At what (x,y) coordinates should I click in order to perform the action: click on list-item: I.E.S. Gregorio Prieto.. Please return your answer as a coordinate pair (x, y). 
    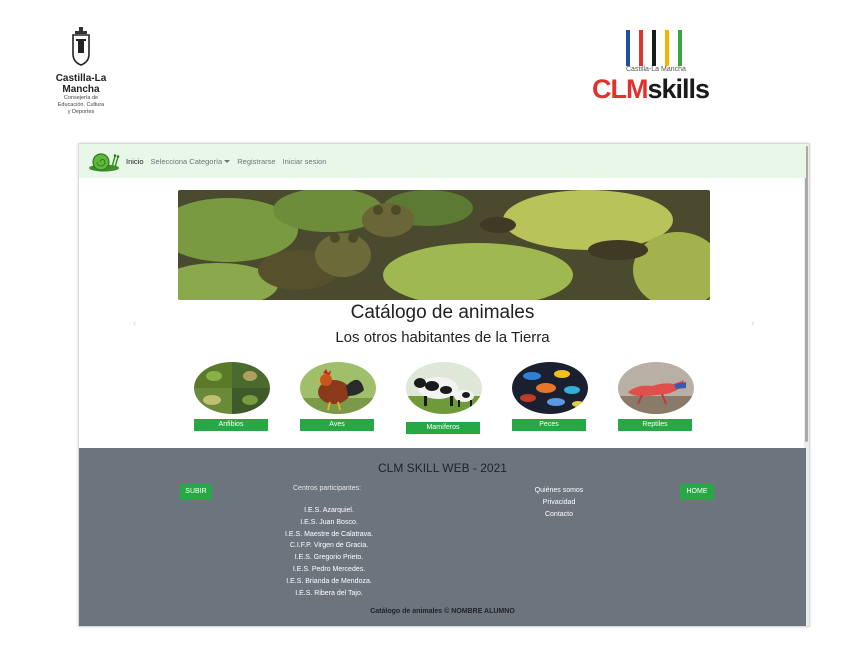
    Looking at the image, I should click on (329, 558).